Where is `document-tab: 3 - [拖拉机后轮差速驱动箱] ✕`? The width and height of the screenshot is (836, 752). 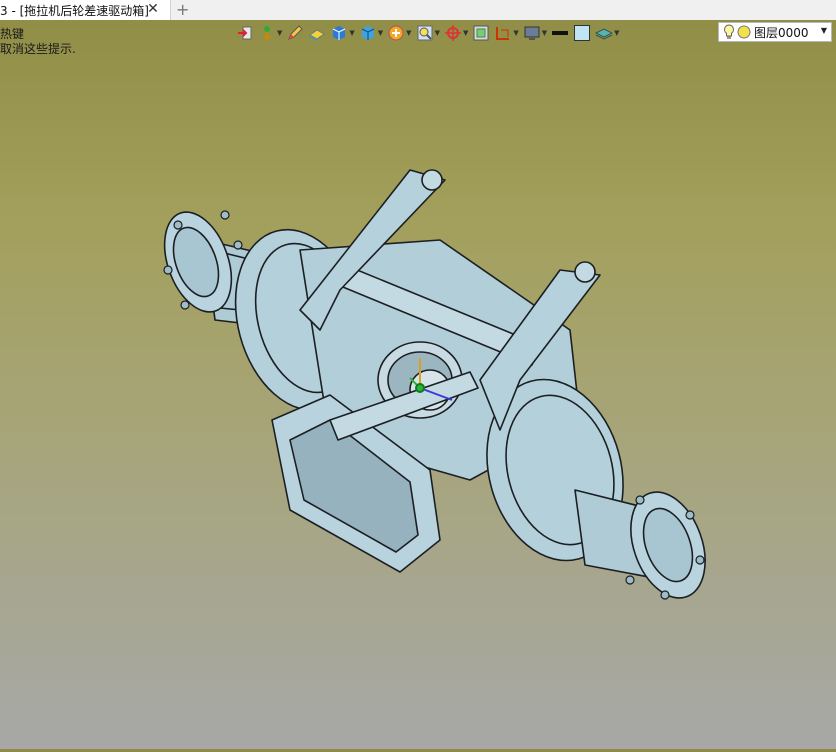 document-tab: 3 - [拖拉机后轮差速驱动箱] ✕ is located at coordinates (85, 10).